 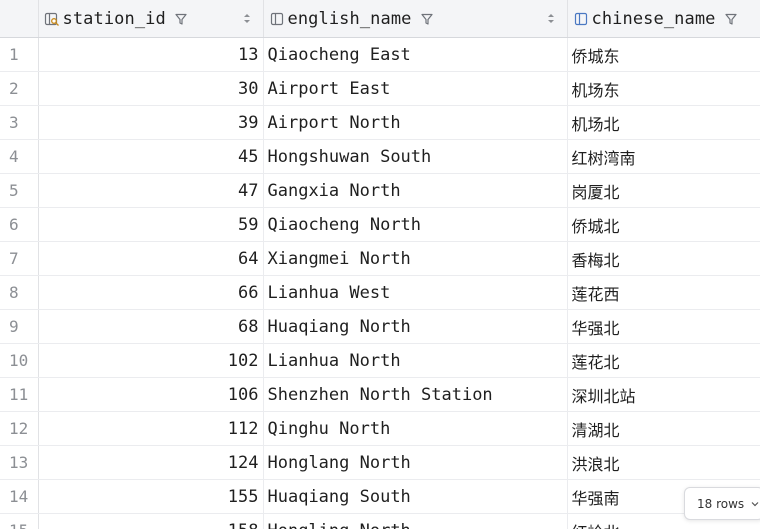 What do you see at coordinates (151, 462) in the screenshot?
I see `cell-station-id: 124` at bounding box center [151, 462].